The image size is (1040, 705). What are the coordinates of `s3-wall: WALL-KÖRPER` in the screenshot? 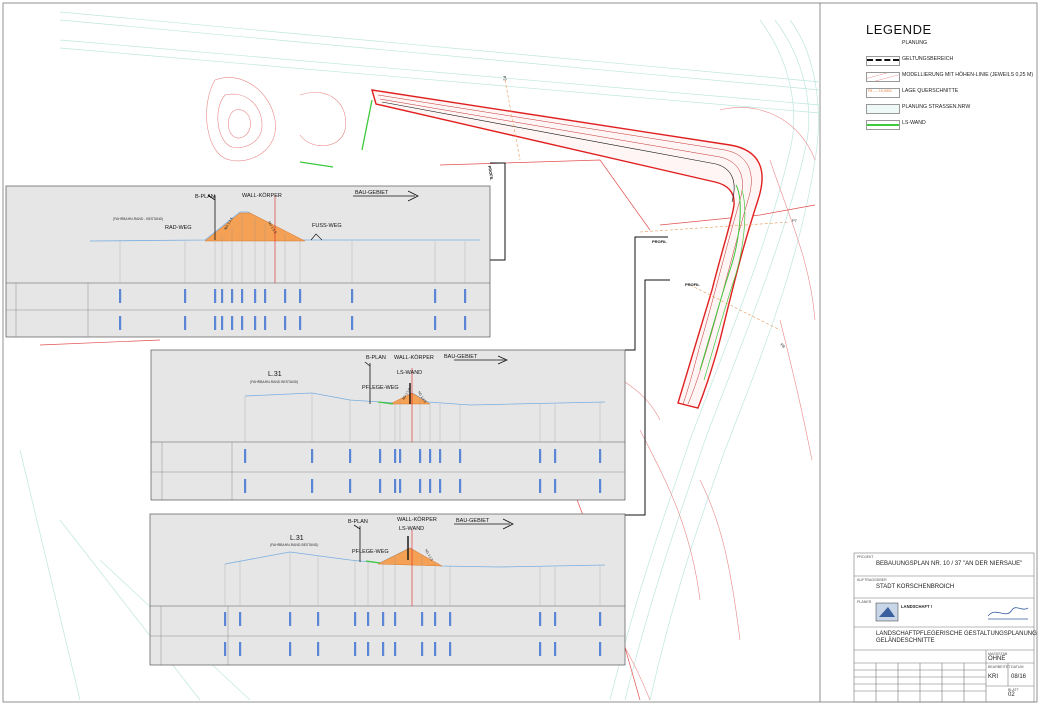 It's located at (417, 519).